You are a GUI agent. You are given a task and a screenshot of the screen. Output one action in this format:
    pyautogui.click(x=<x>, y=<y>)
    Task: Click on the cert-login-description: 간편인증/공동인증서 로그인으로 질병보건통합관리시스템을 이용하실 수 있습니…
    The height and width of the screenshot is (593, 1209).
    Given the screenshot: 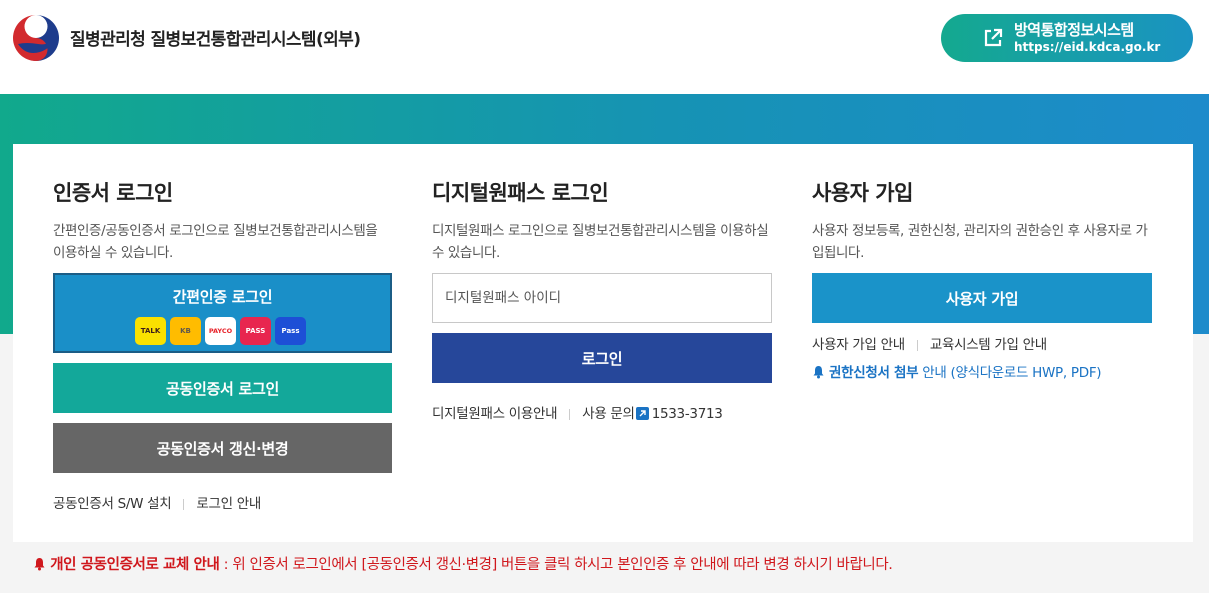 What is the action you would take?
    pyautogui.click(x=215, y=242)
    